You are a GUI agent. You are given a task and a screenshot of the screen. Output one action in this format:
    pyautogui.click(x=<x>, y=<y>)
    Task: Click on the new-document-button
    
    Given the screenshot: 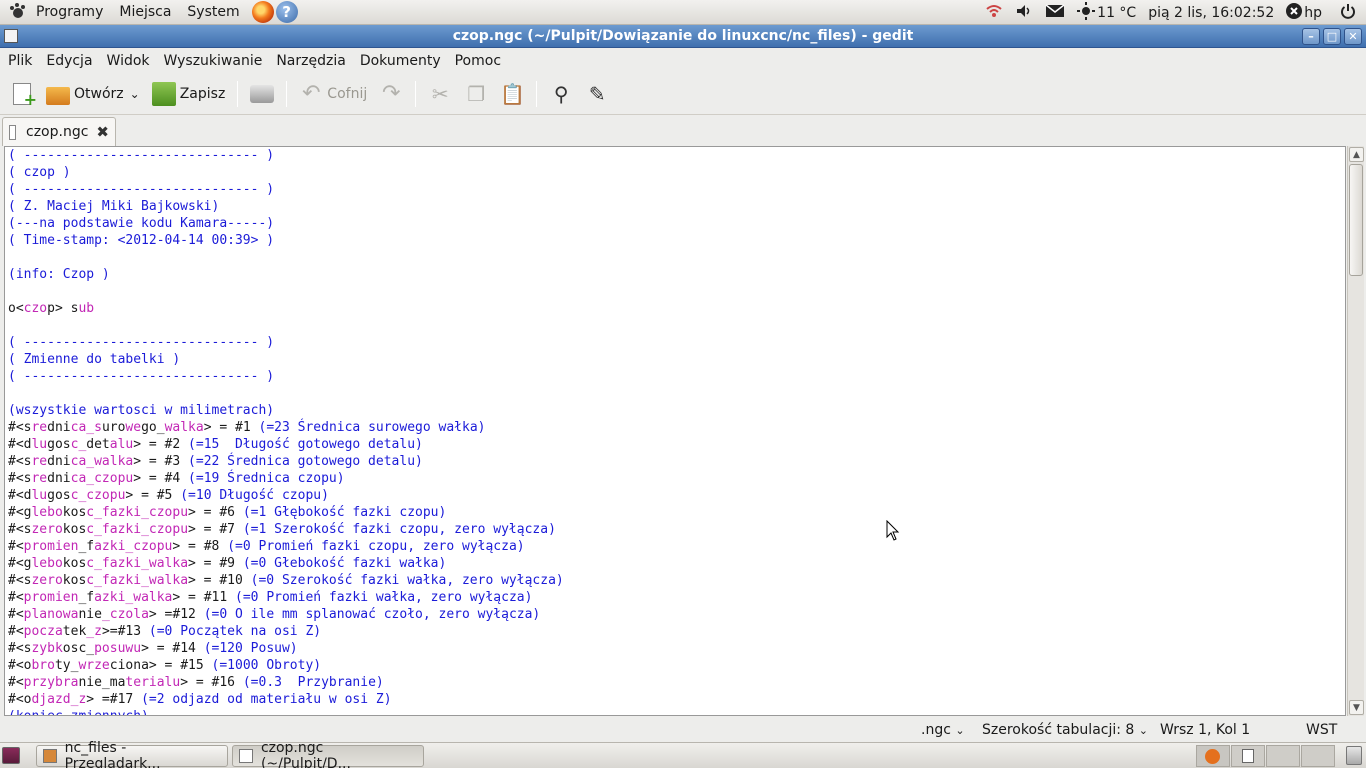 What is the action you would take?
    pyautogui.click(x=22, y=94)
    